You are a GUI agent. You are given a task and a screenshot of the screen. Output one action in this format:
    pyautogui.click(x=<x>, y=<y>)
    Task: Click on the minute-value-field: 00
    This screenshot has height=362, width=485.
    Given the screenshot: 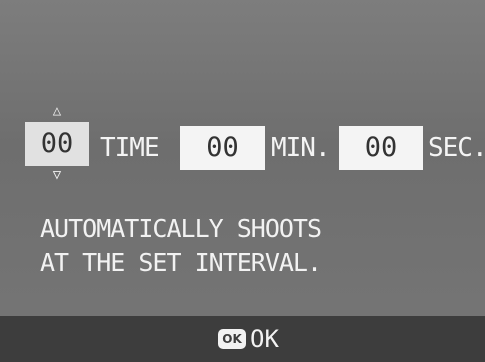 What is the action you would take?
    pyautogui.click(x=222, y=148)
    